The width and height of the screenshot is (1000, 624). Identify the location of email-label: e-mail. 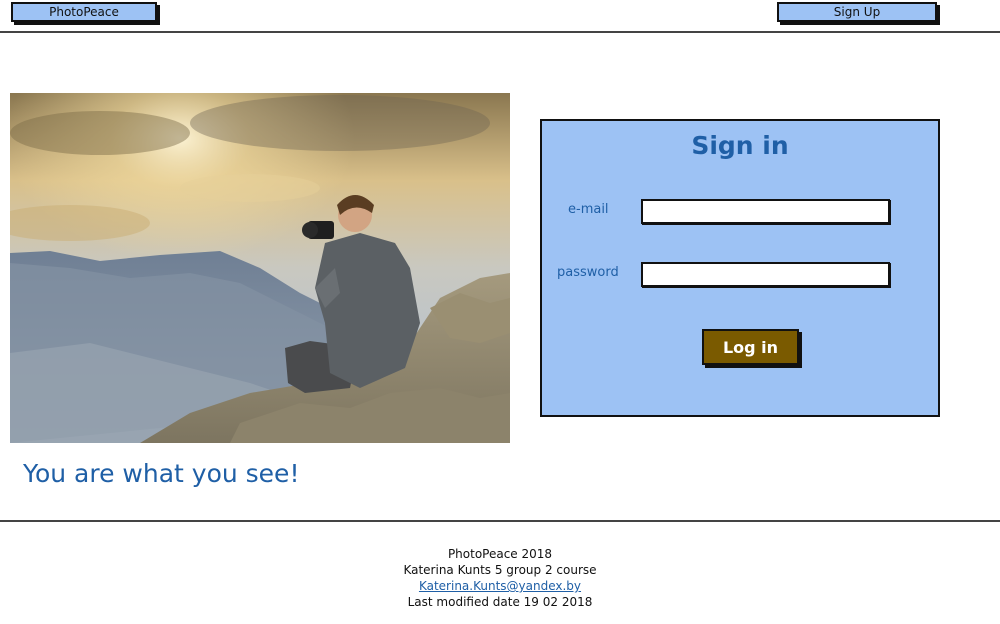
(588, 209).